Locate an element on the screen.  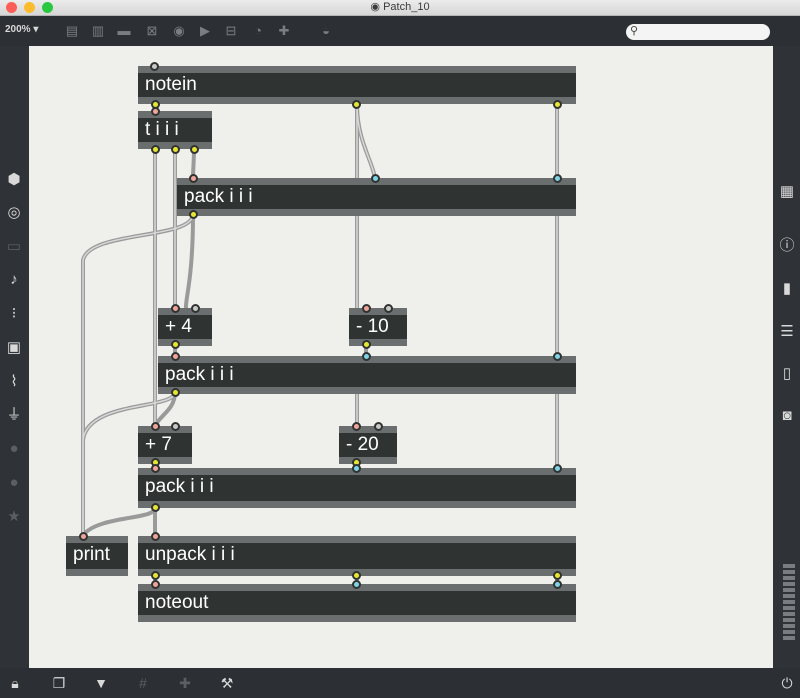
sub10-outlet is located at coordinates (366, 344).